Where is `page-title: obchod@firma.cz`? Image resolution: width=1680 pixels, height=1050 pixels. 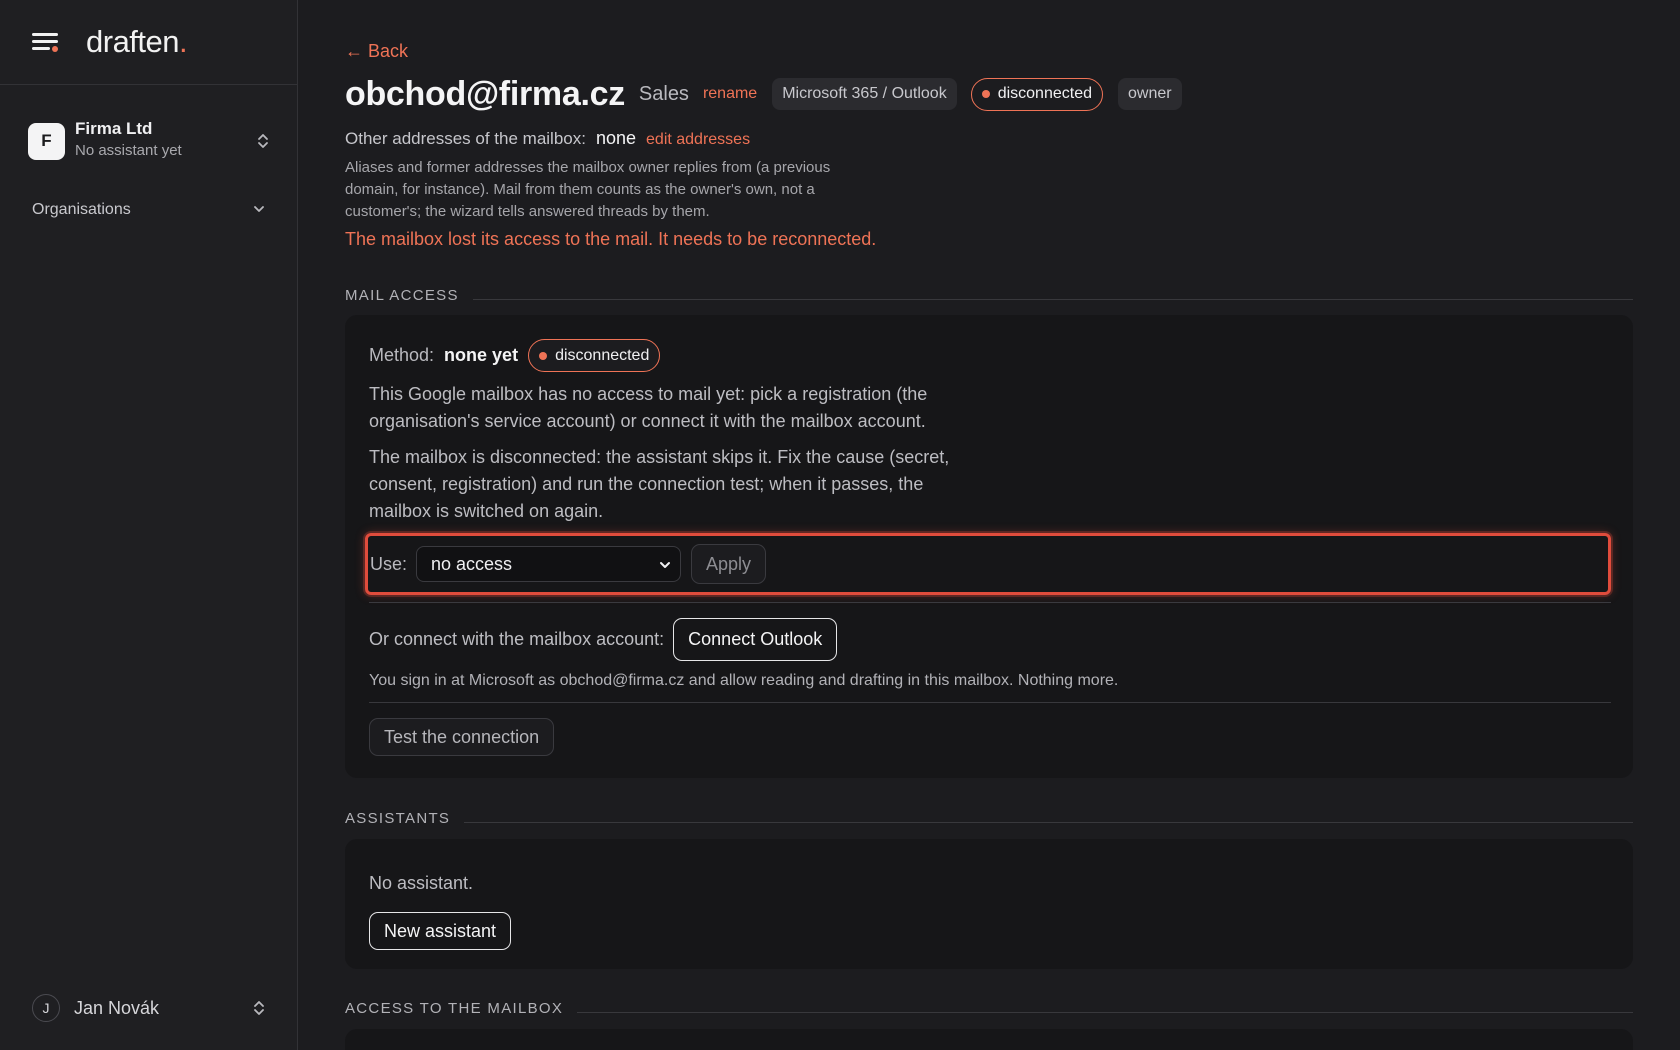 page-title: obchod@firma.cz is located at coordinates (485, 93).